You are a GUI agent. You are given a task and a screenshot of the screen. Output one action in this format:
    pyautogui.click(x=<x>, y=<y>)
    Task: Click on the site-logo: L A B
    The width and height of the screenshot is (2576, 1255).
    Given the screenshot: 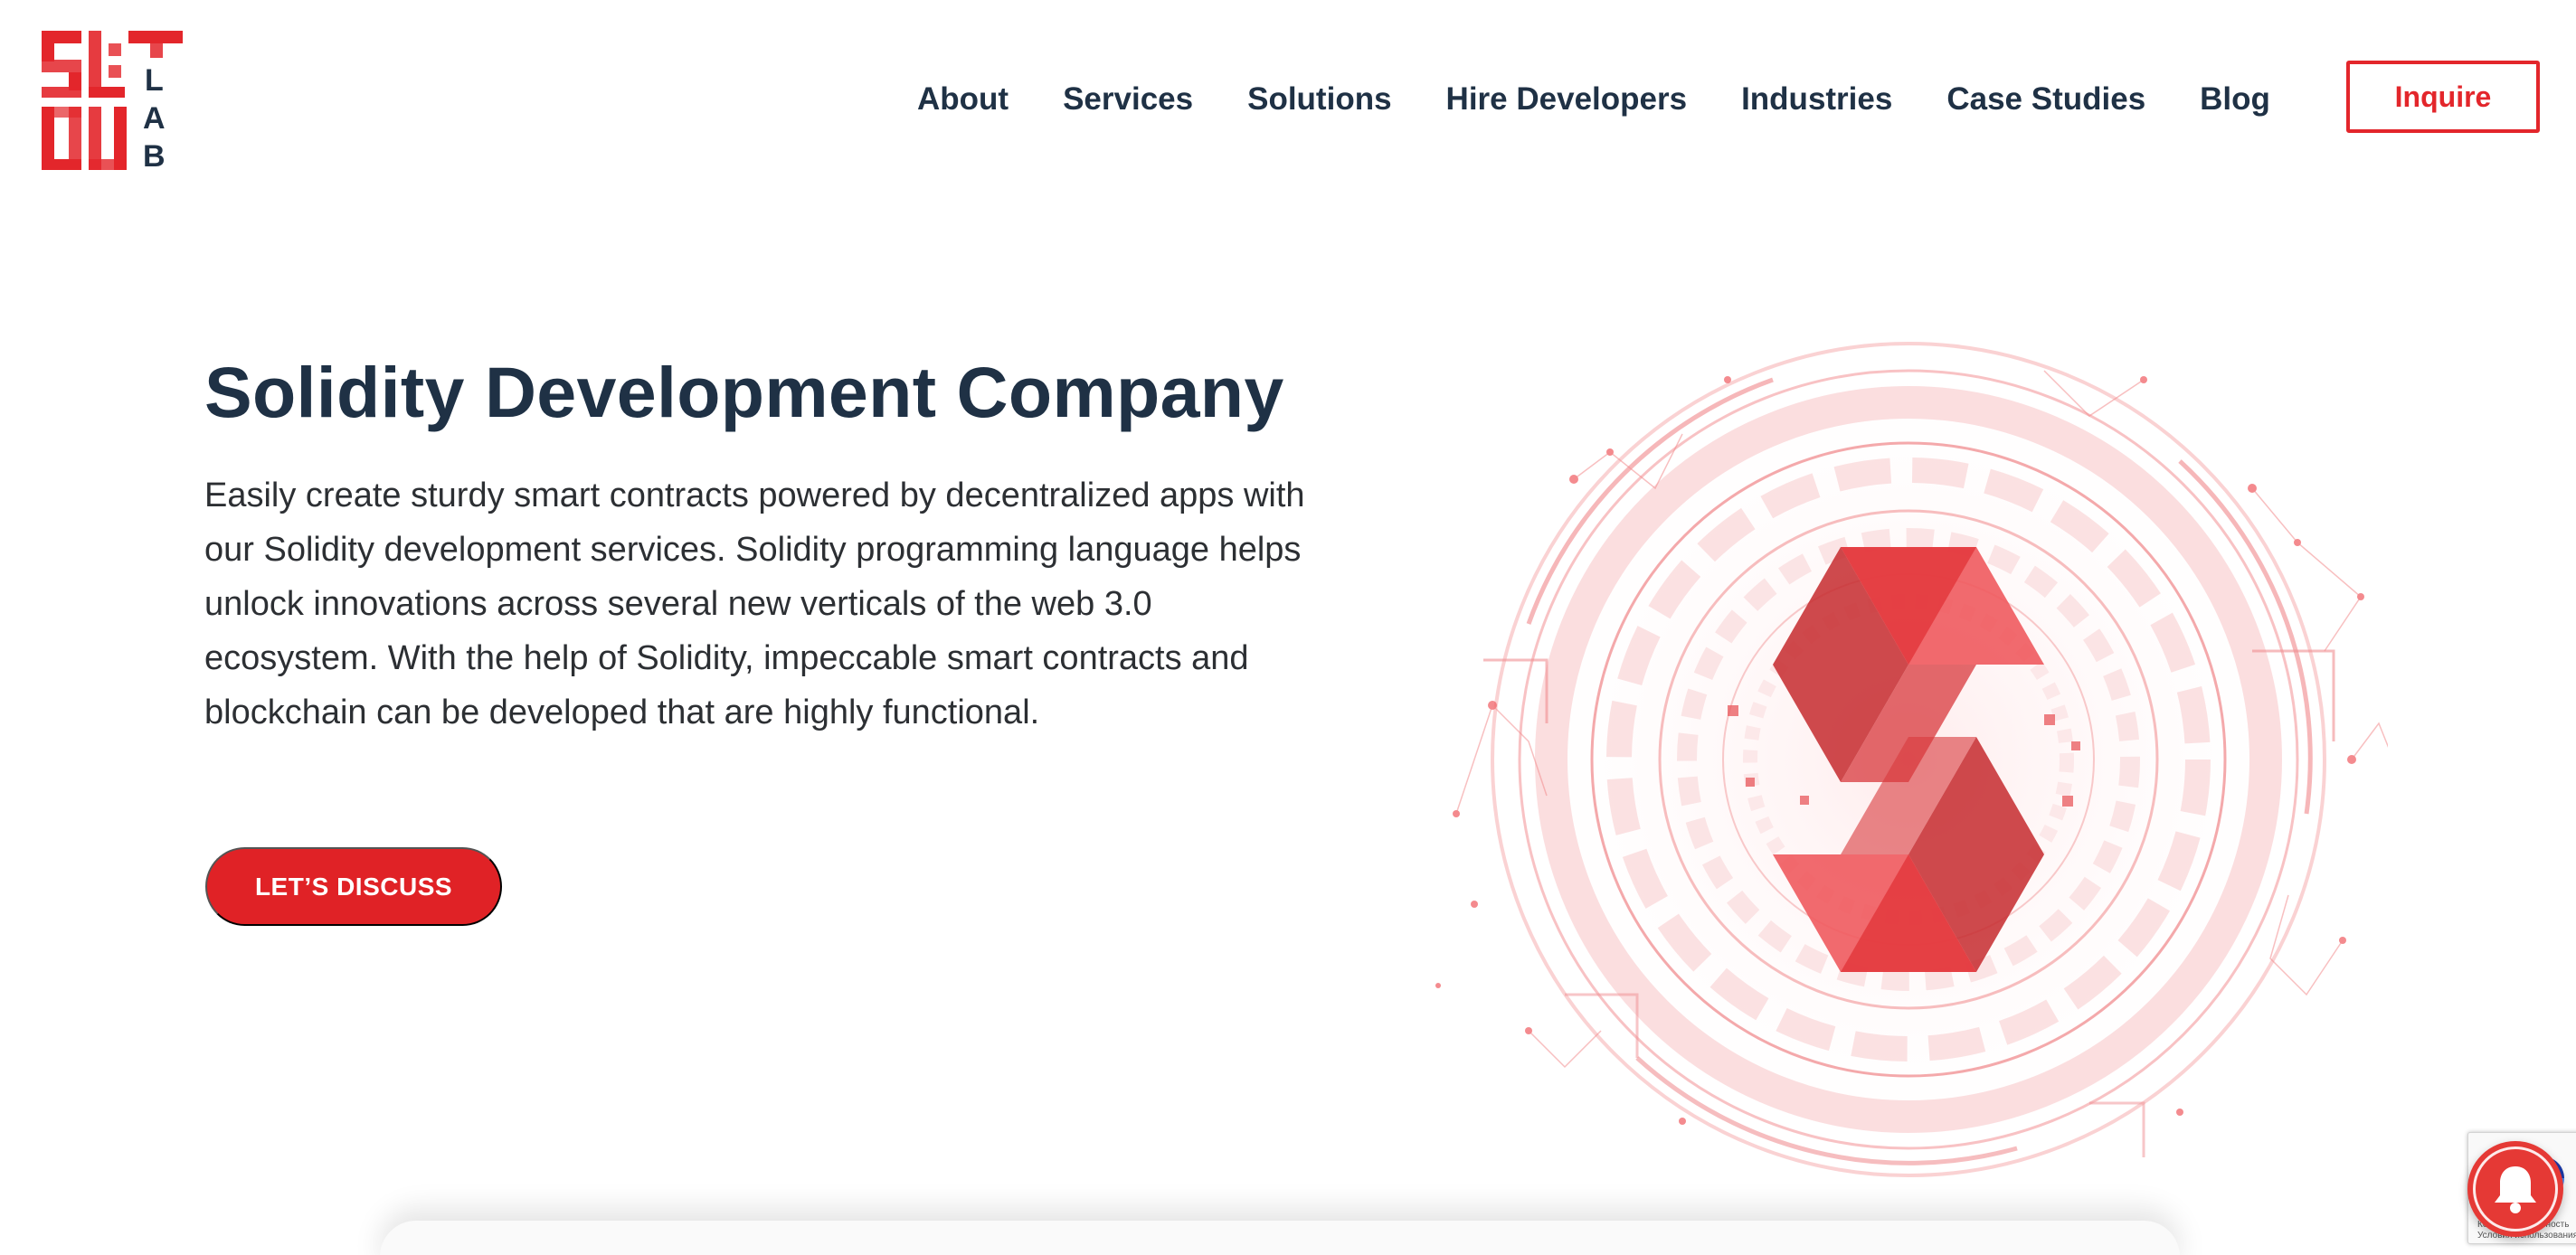 What is the action you would take?
    pyautogui.click(x=112, y=101)
    